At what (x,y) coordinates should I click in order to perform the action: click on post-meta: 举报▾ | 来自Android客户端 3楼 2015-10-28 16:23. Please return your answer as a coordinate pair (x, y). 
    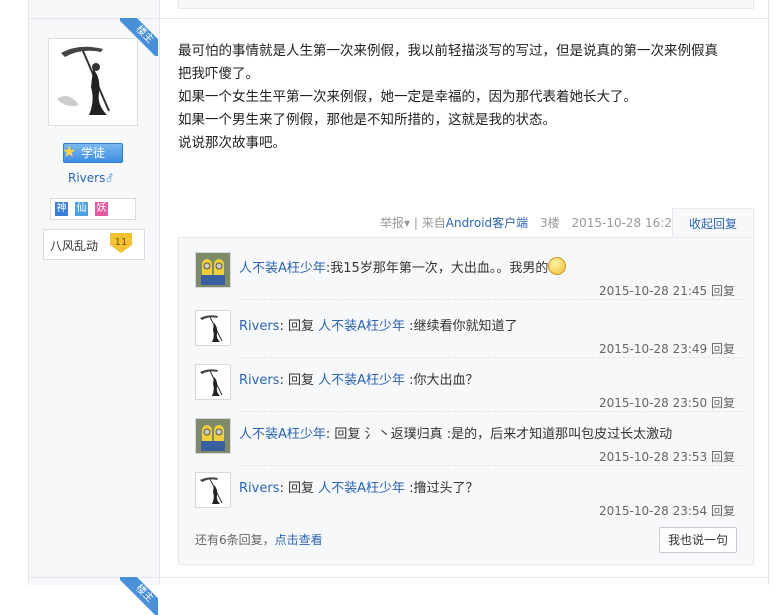
    Looking at the image, I should click on (530, 222).